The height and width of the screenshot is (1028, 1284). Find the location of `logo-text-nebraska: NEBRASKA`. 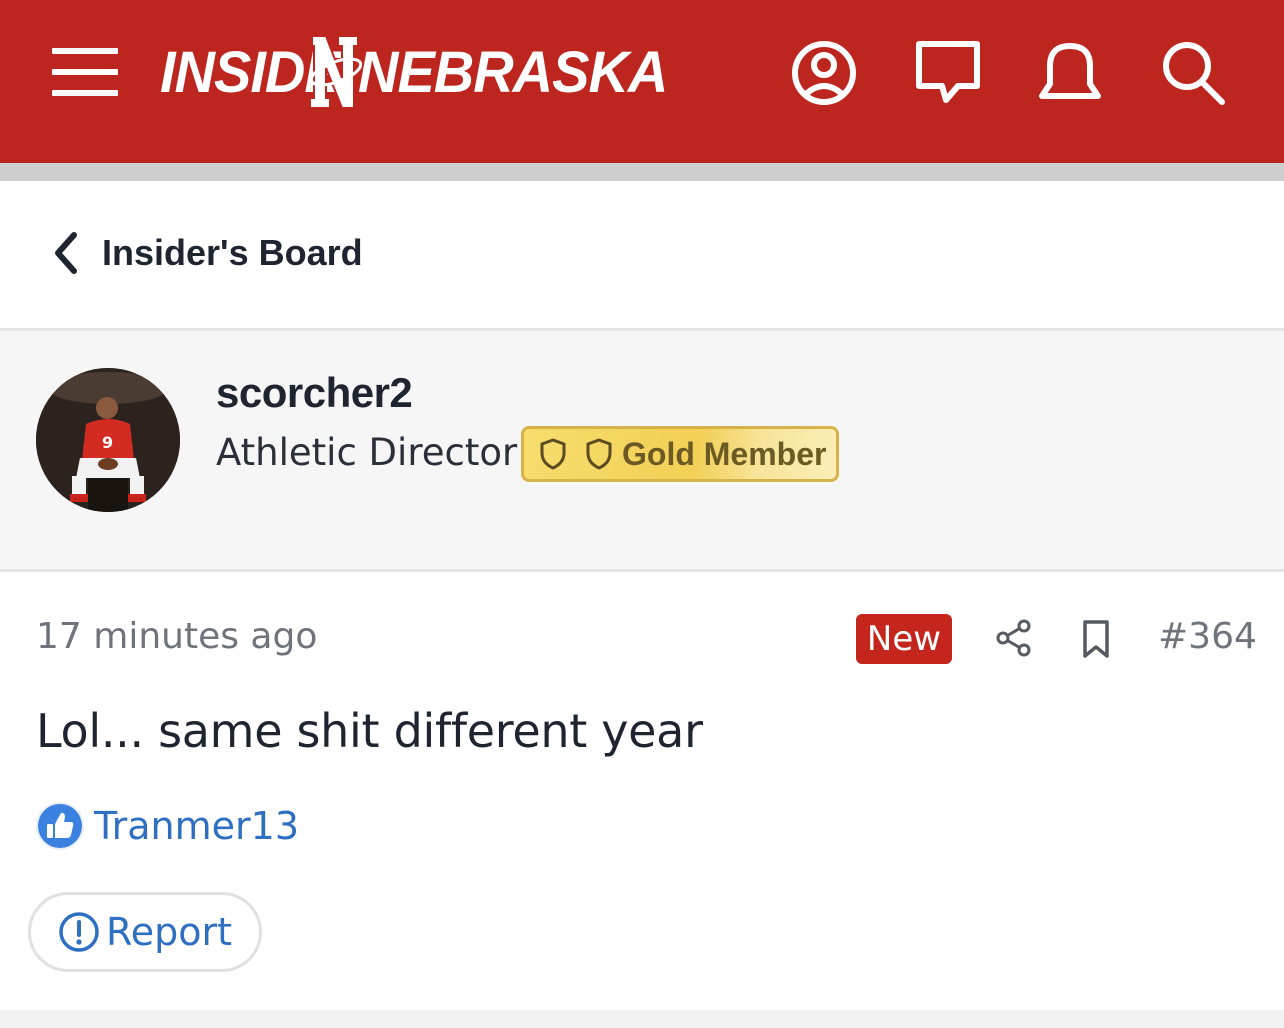

logo-text-nebraska: NEBRASKA is located at coordinates (513, 71).